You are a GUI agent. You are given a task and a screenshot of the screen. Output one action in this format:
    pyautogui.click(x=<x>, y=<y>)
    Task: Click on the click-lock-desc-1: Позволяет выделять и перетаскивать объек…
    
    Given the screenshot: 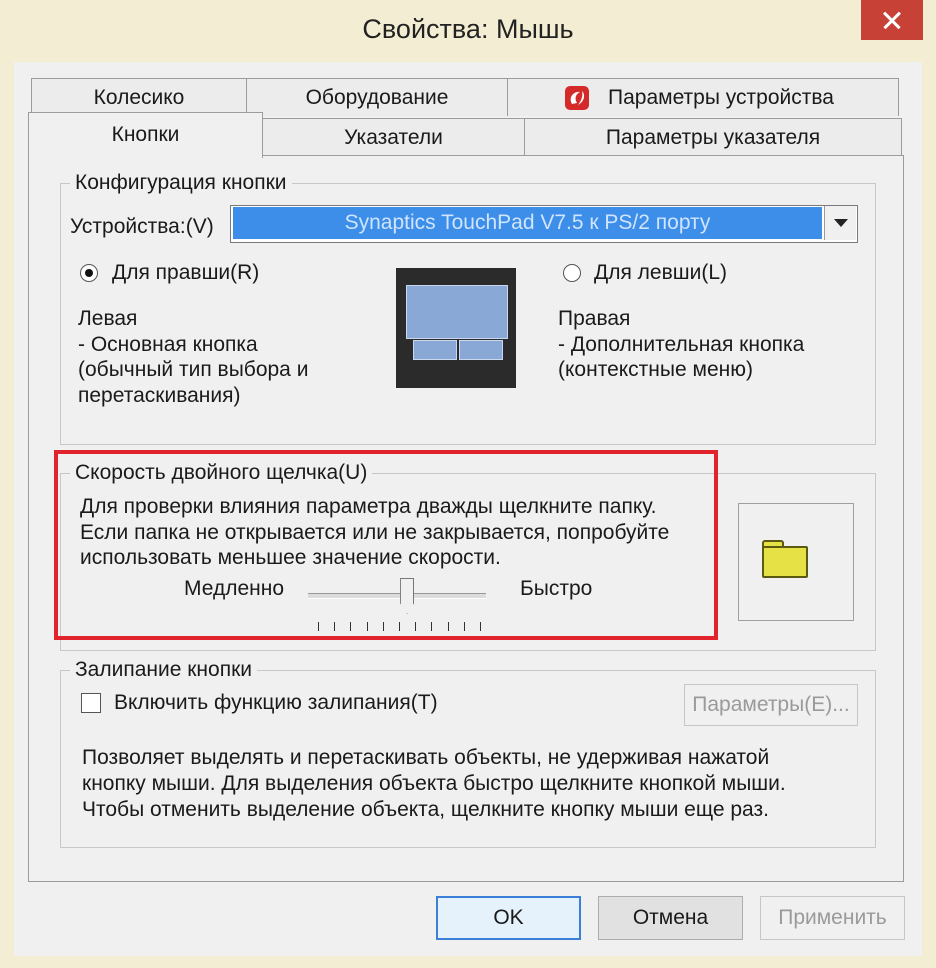 What is the action you would take?
    pyautogui.click(x=426, y=757)
    